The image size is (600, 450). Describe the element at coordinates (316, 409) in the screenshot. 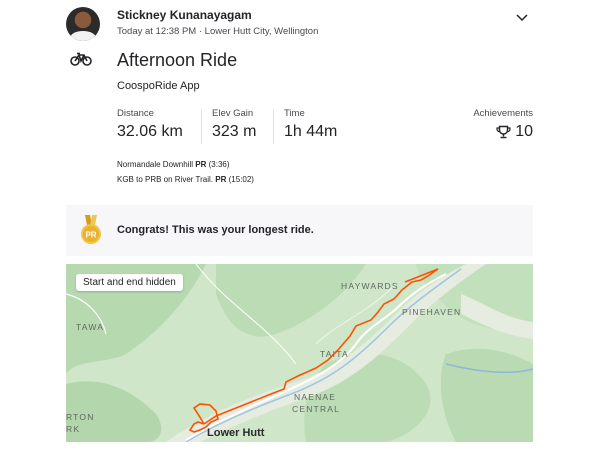

I see `map-label: CENTRAL` at that location.